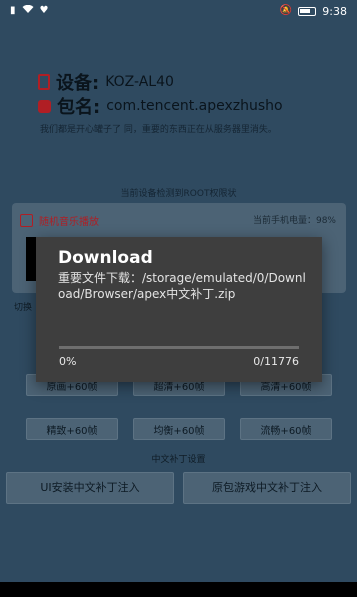  I want to click on package-value: com.tencent.apexzhusho, so click(194, 106).